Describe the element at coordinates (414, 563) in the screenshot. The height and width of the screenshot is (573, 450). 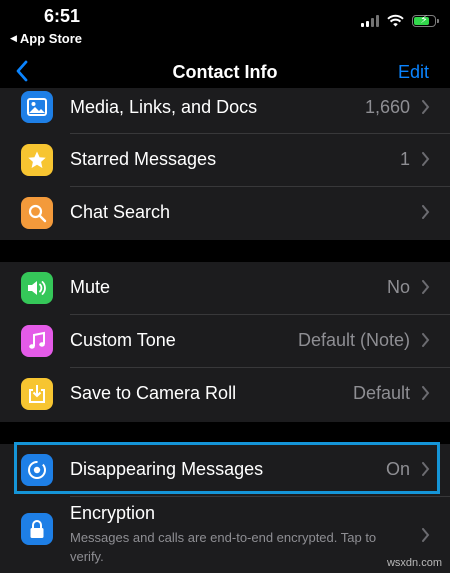
I see `watermark: wsxdn.com` at that location.